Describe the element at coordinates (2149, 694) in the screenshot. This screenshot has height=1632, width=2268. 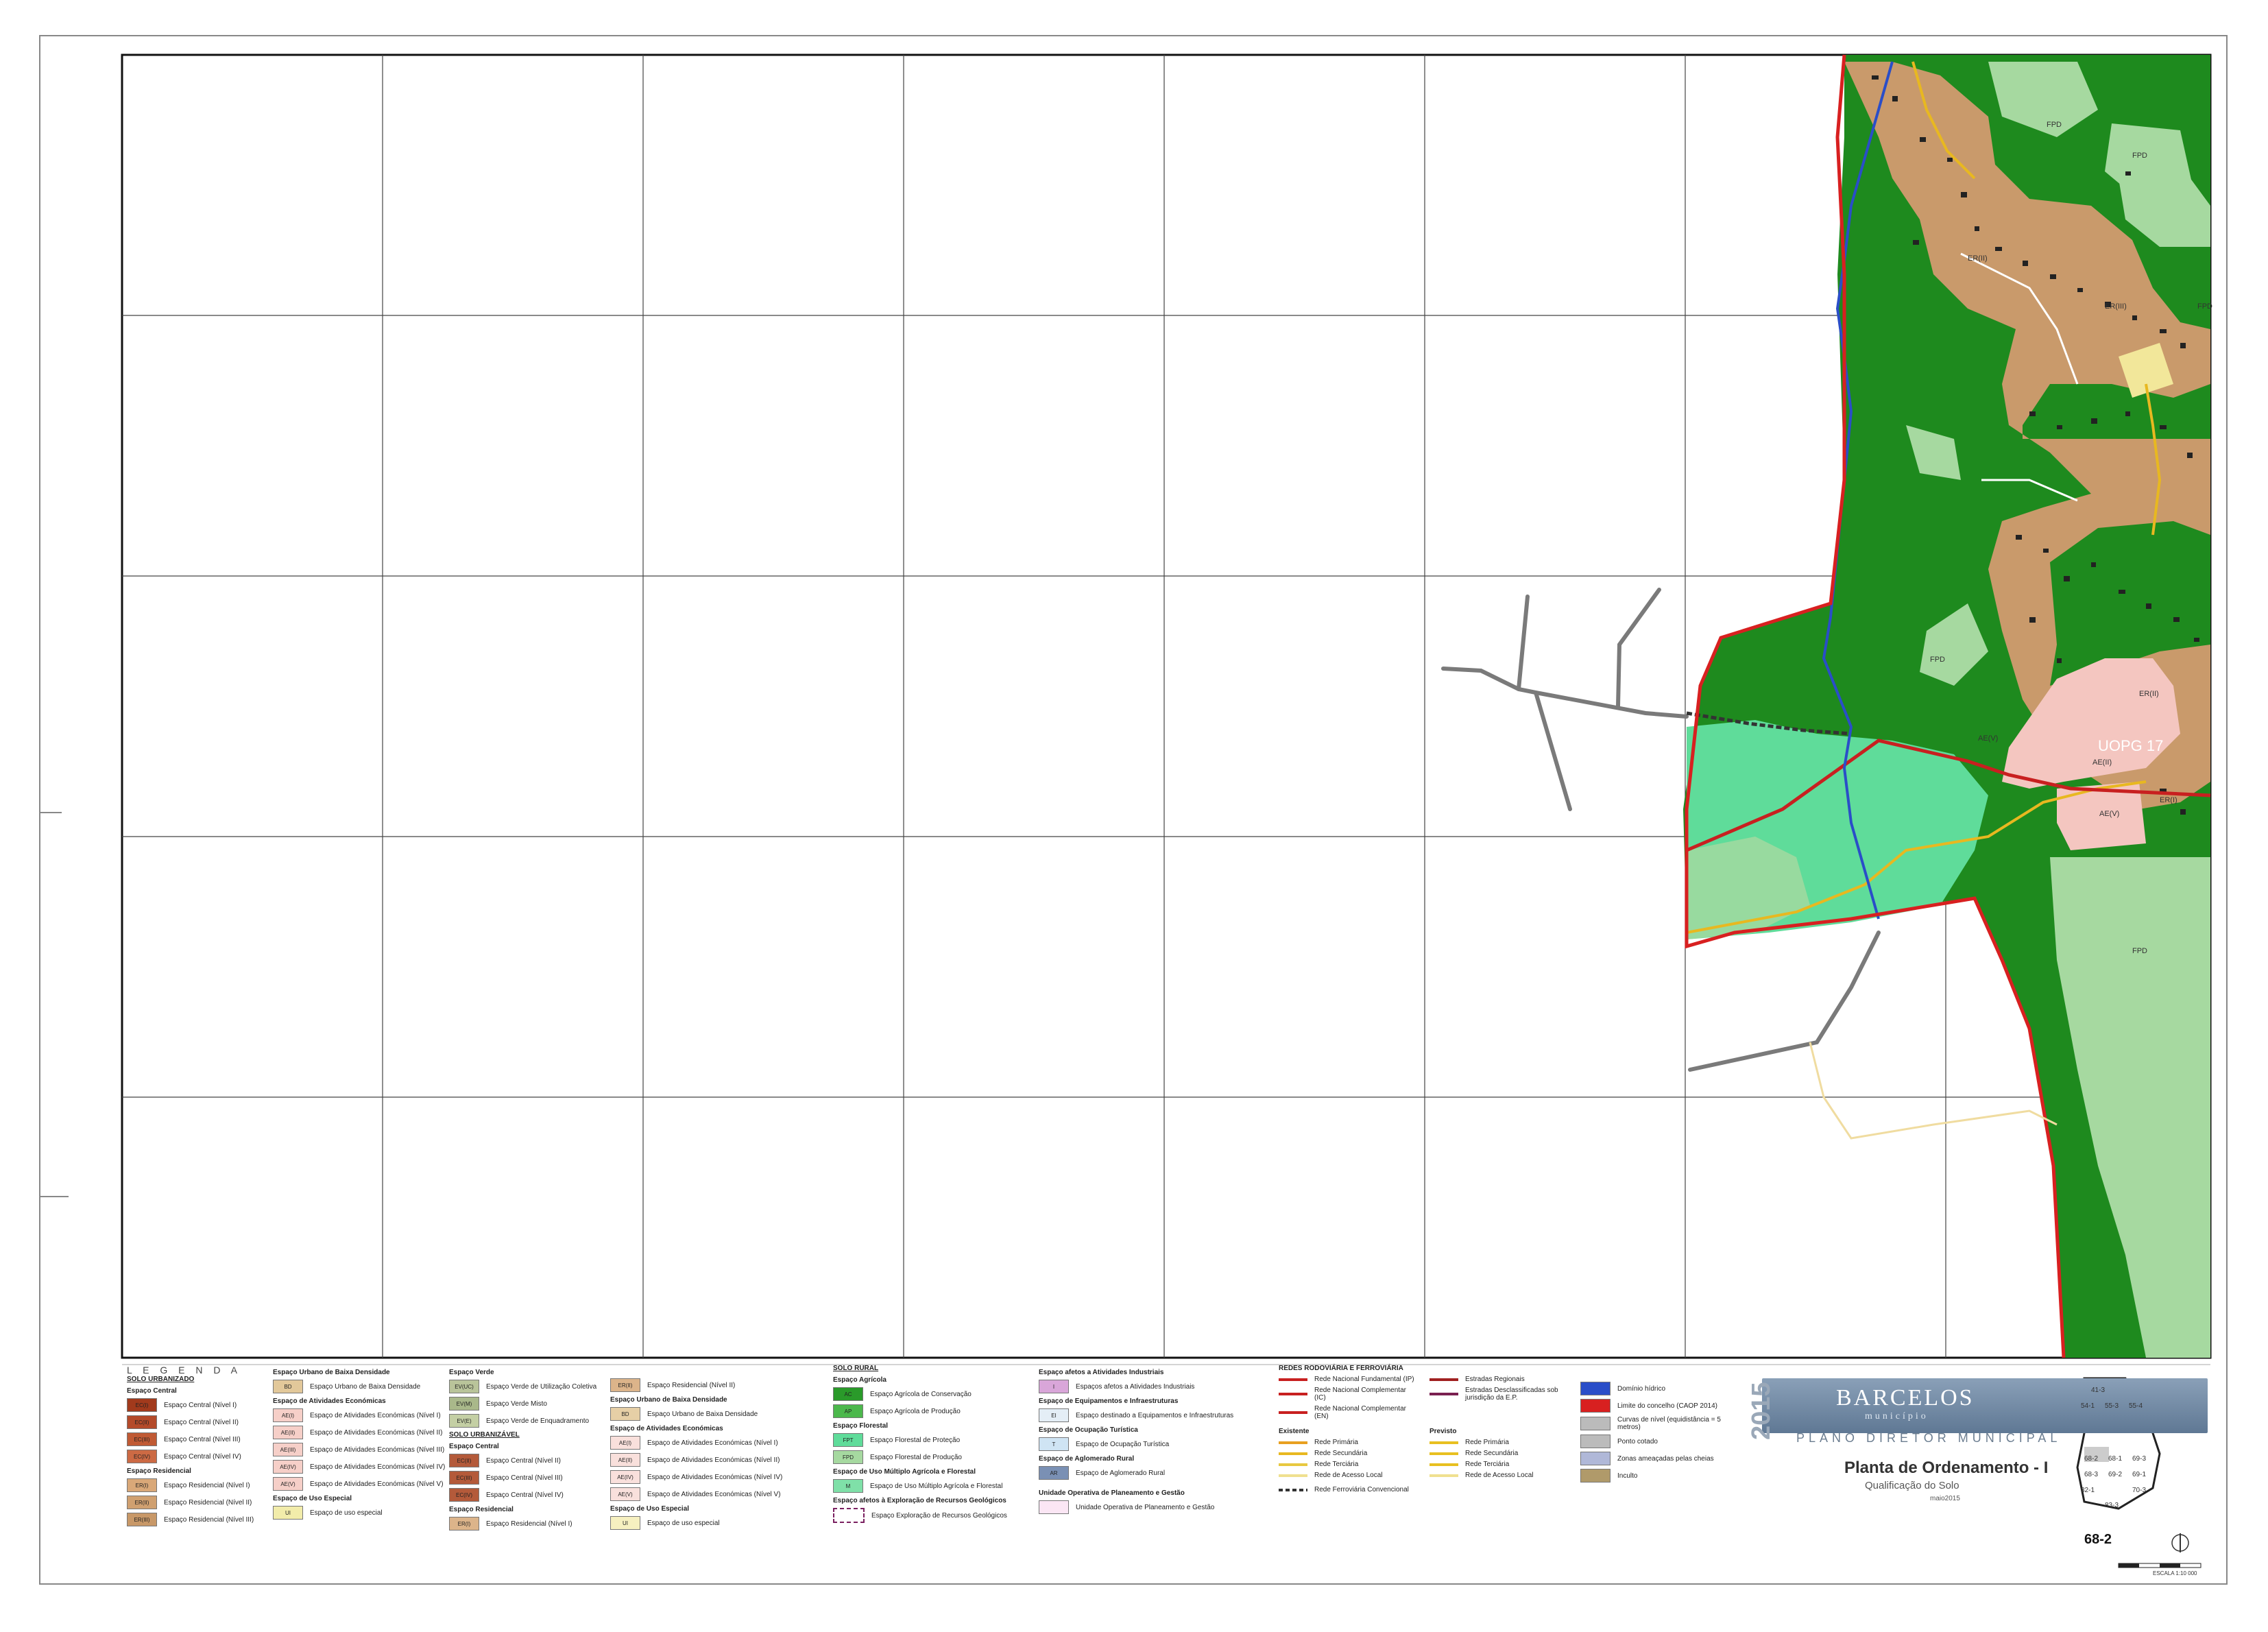
I see `map-label: ER(II)` at that location.